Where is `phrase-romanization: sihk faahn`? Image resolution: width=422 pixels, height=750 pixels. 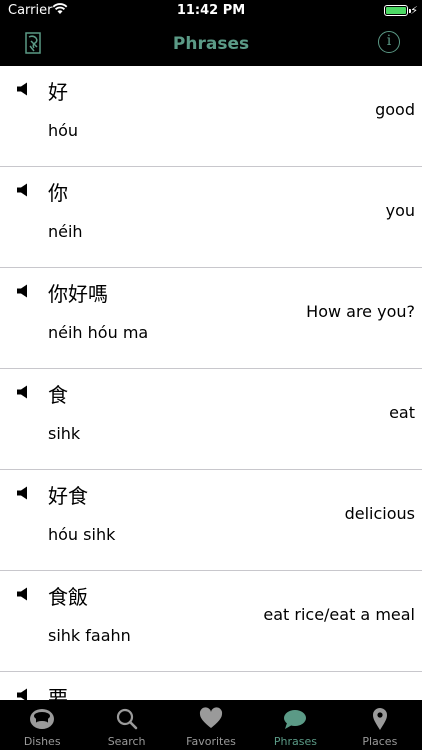
phrase-romanization: sihk faahn is located at coordinates (89, 635).